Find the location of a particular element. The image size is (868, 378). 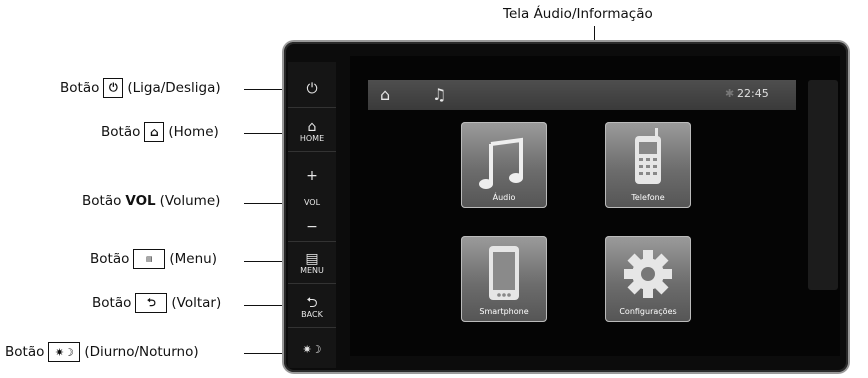

audio-tile: Áudio is located at coordinates (504, 165).